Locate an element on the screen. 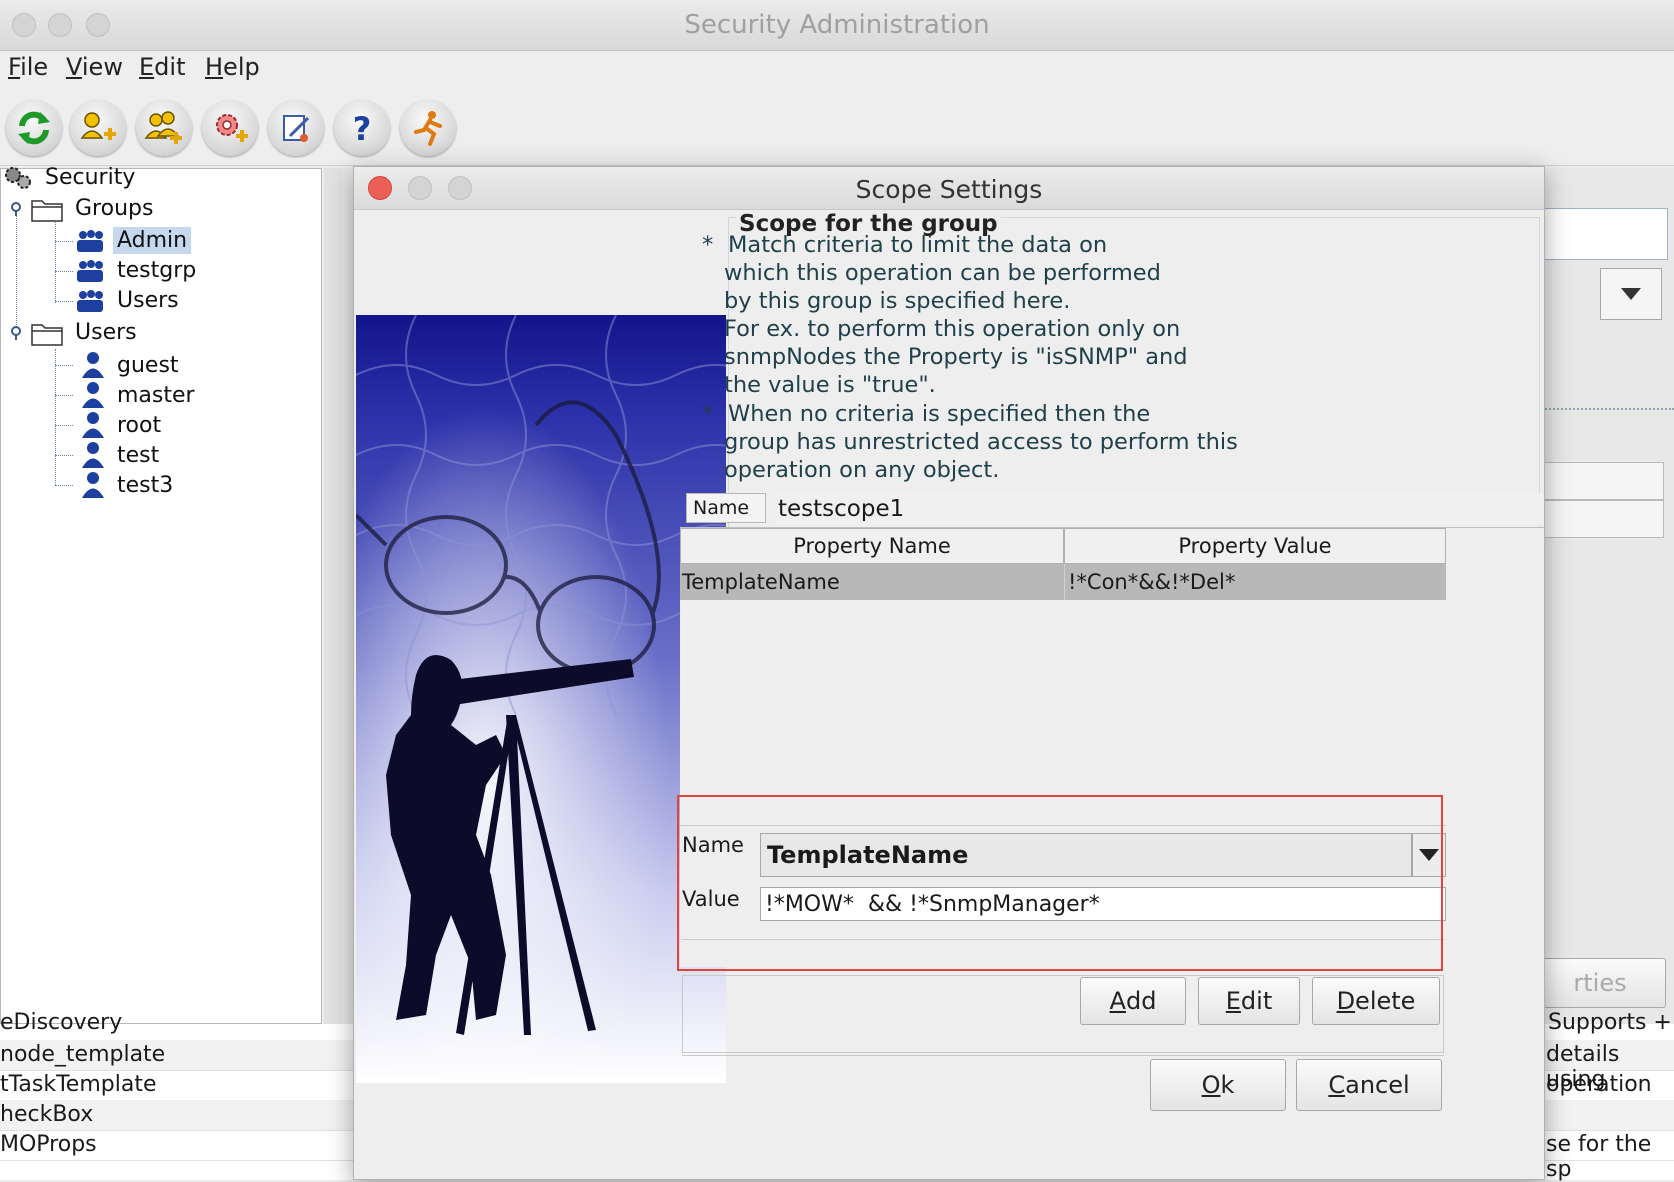 The height and width of the screenshot is (1182, 1674). scope-name-field: testscope1 is located at coordinates (1161, 509).